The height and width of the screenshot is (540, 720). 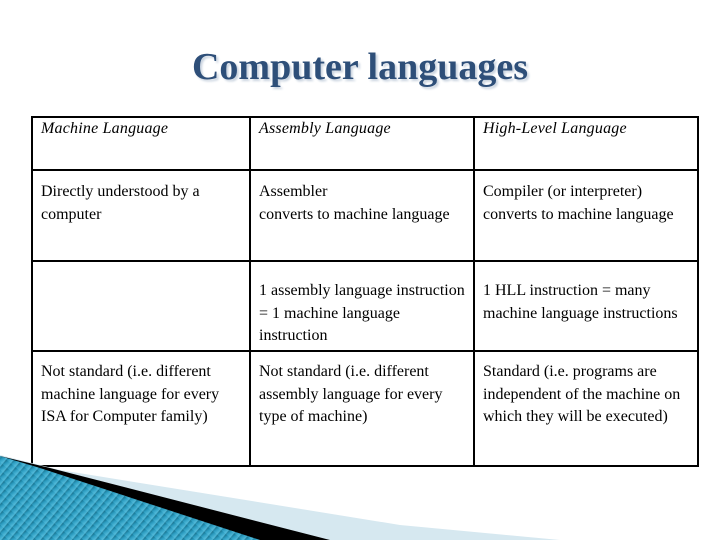 What do you see at coordinates (130, 498) in the screenshot?
I see `teal-band-shape` at bounding box center [130, 498].